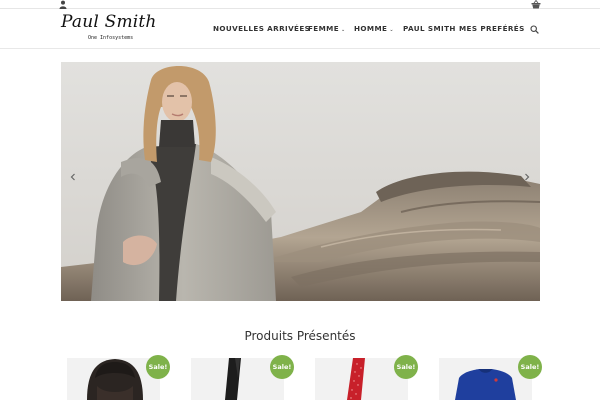 The image size is (600, 400). What do you see at coordinates (300, 4) in the screenshot?
I see `top-utility-bar` at bounding box center [300, 4].